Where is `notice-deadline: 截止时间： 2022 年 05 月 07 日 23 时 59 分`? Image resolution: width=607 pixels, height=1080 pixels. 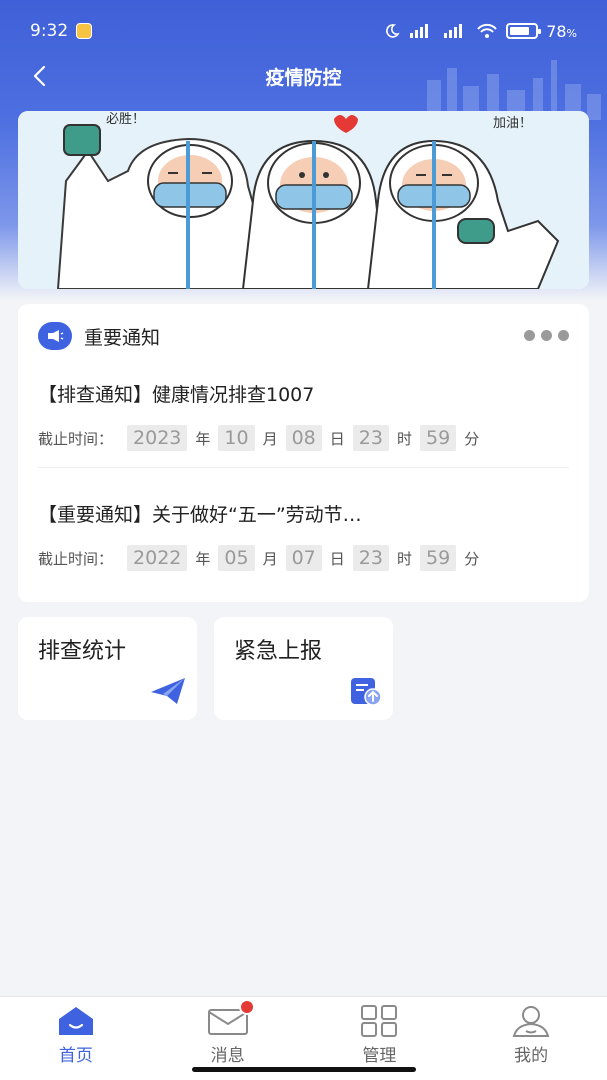 notice-deadline: 截止时间： 2022 年 05 月 07 日 23 时 59 分 is located at coordinates (303, 558).